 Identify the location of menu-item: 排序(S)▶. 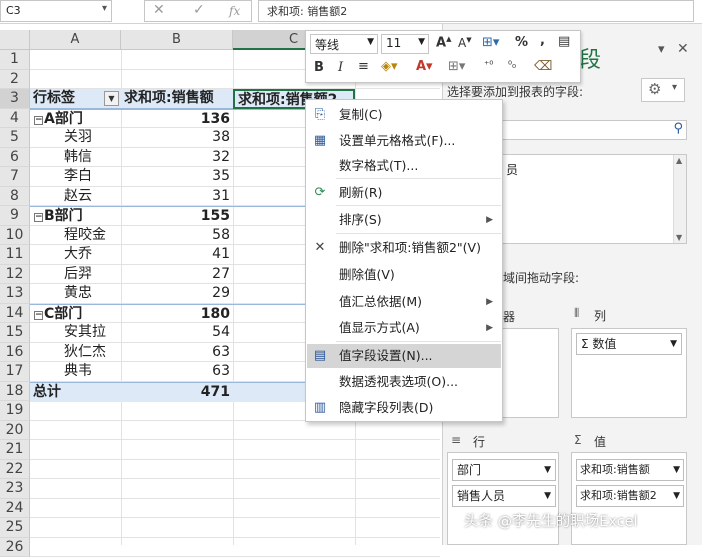
(404, 220).